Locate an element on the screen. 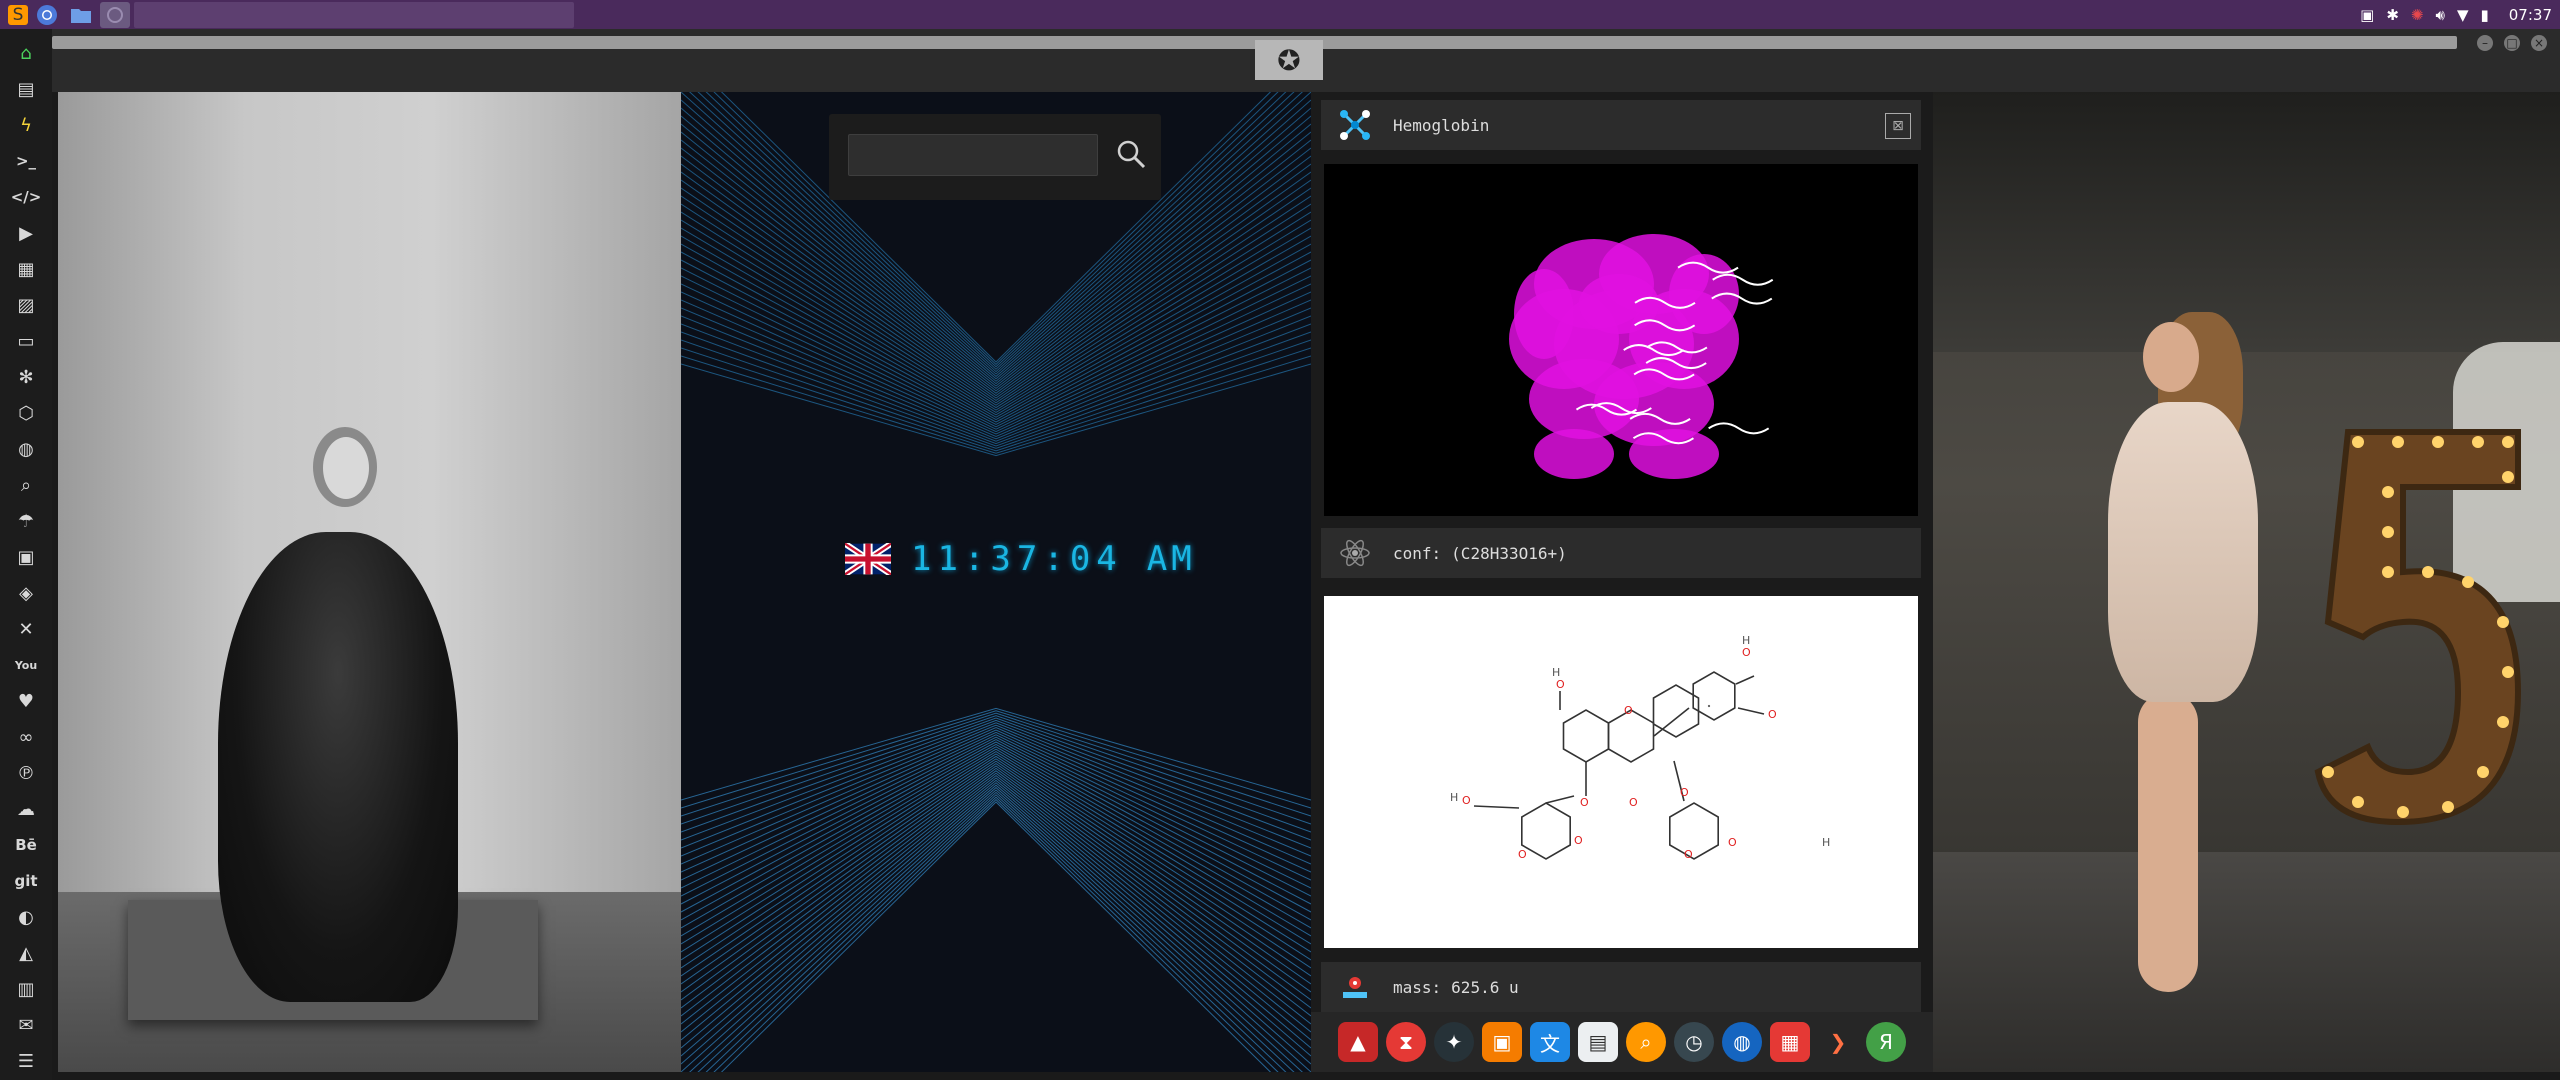 The width and height of the screenshot is (2560, 1080). close-icon: × is located at coordinates (2539, 43).